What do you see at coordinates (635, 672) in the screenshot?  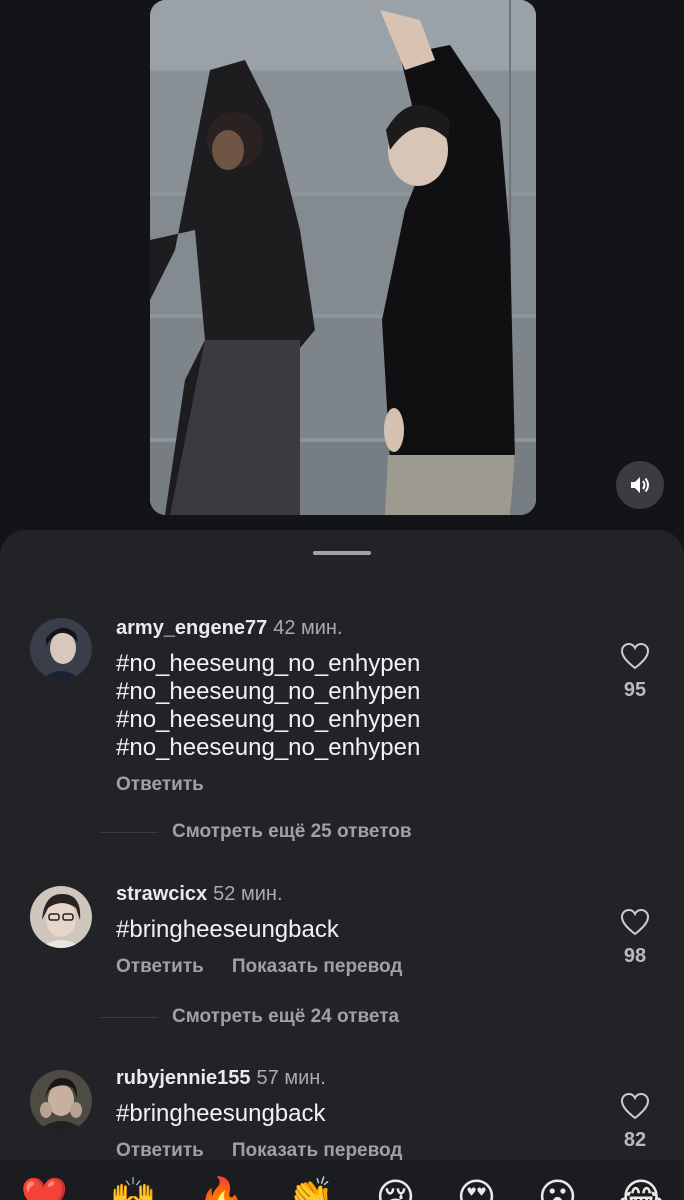 I see `like-button: 95` at bounding box center [635, 672].